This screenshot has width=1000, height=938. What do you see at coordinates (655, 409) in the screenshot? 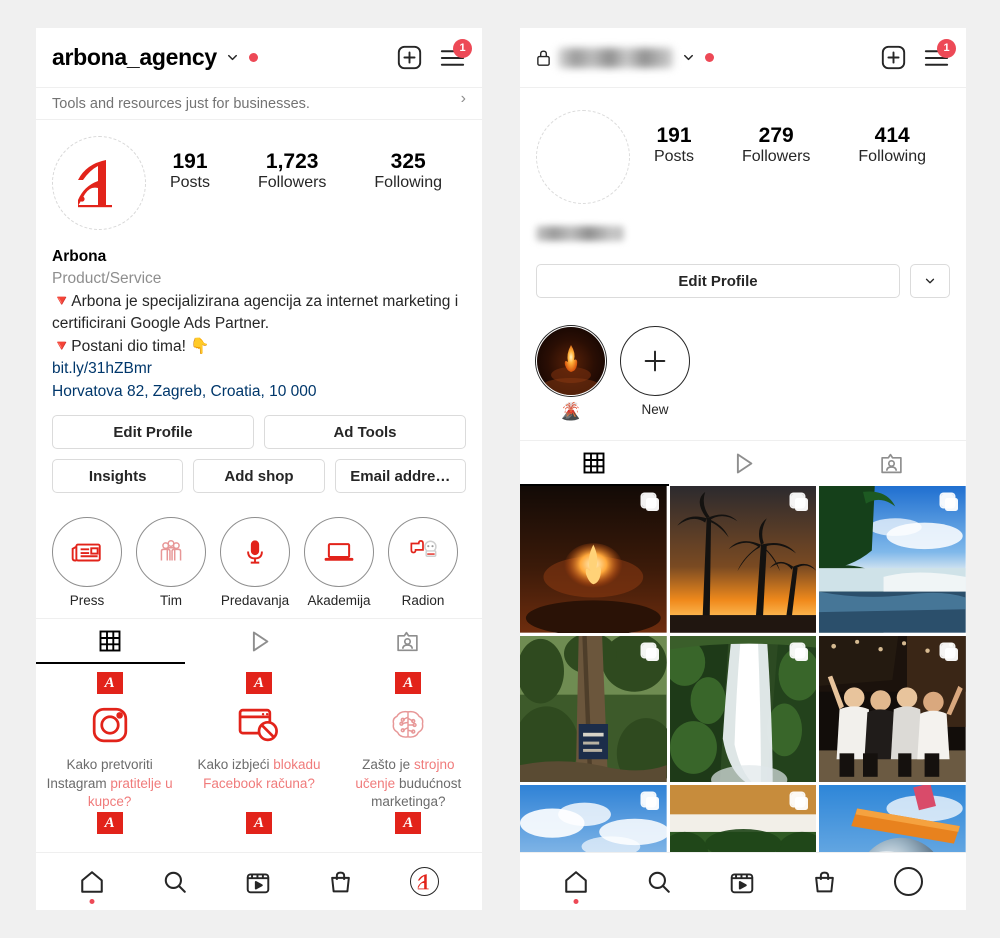
I see `highlight-label: New` at bounding box center [655, 409].